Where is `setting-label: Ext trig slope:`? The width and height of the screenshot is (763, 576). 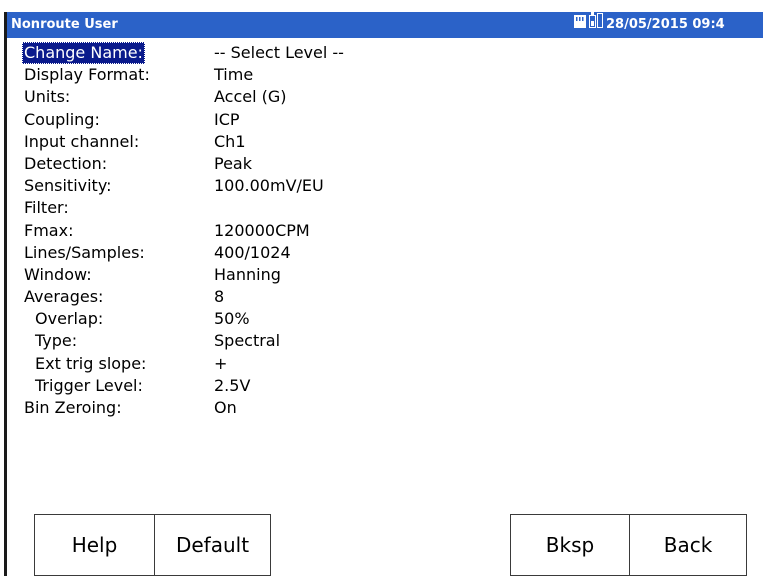 setting-label: Ext trig slope: is located at coordinates (91, 363).